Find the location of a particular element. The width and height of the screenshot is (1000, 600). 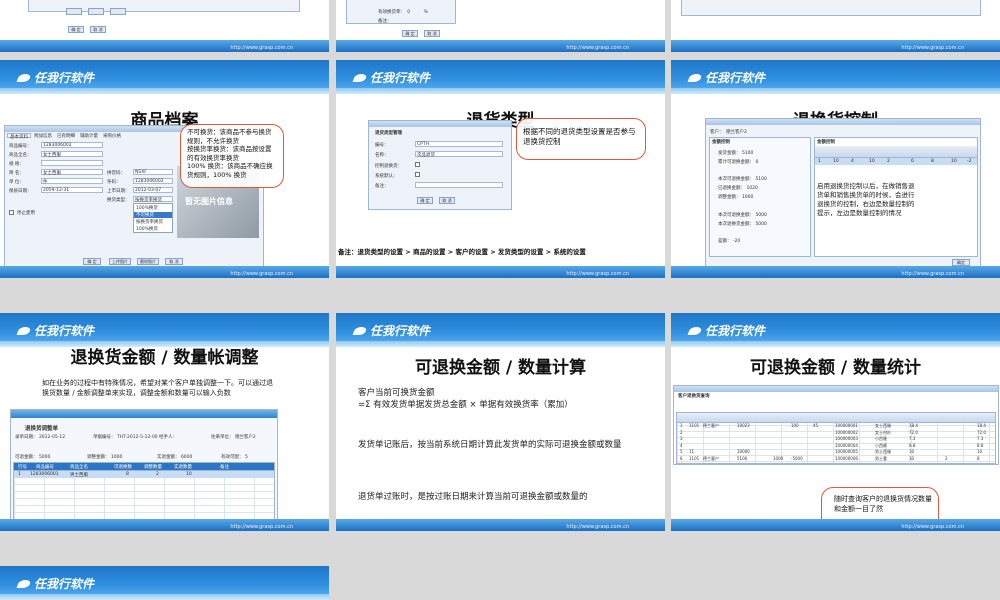

exchange-type-dropdown: 100%换货 不可换货 按换货率换货 100%换货 is located at coordinates (153, 218).